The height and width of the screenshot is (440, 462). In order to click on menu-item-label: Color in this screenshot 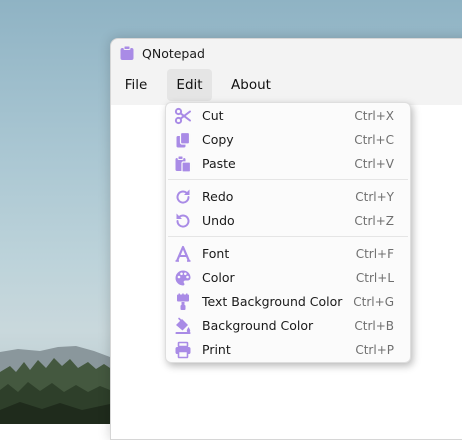, I will do `click(218, 277)`.